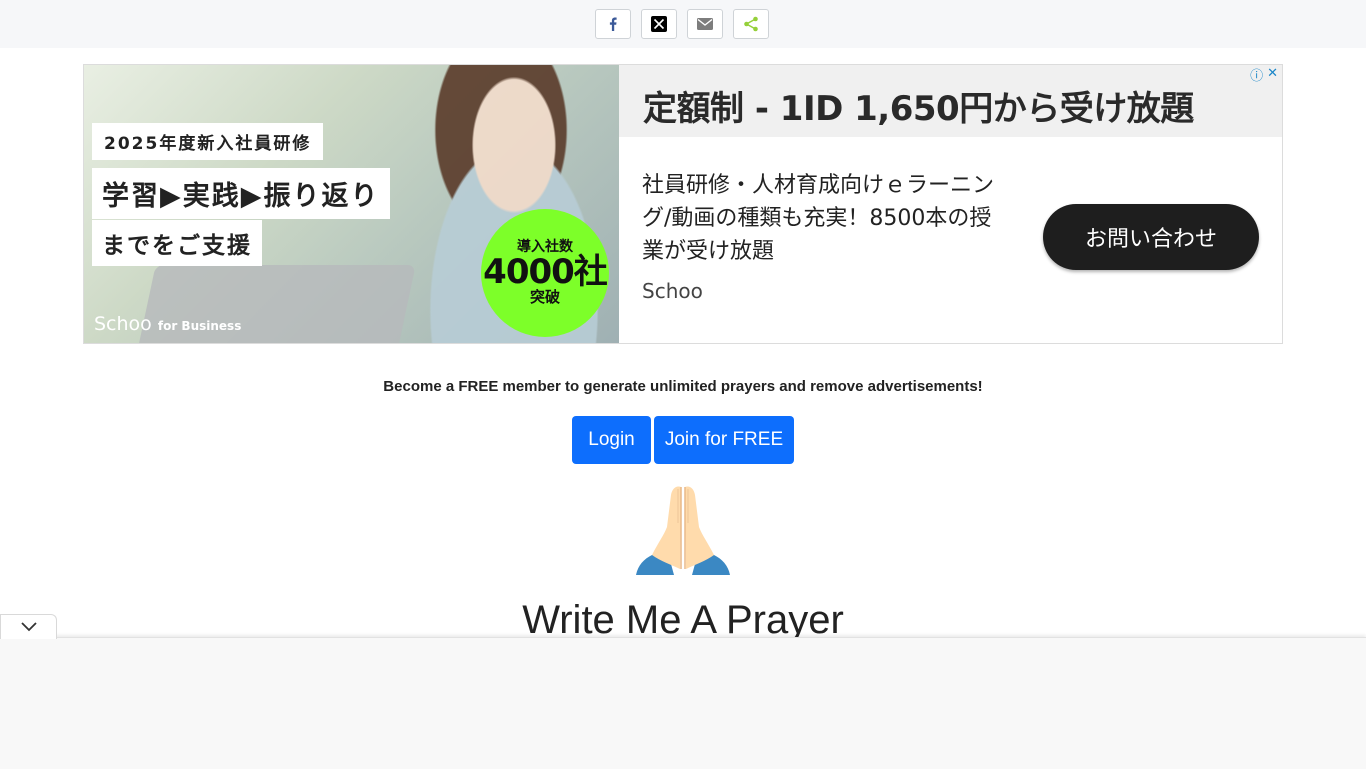 This screenshot has height=769, width=1366. I want to click on x-share-button, so click(659, 24).